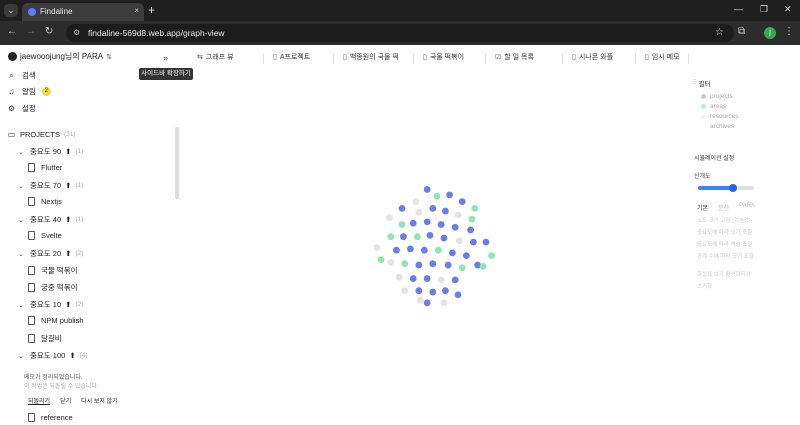 This screenshot has height=425, width=800. Describe the element at coordinates (748, 287) in the screenshot. I see `reset-link: 초기화` at that location.